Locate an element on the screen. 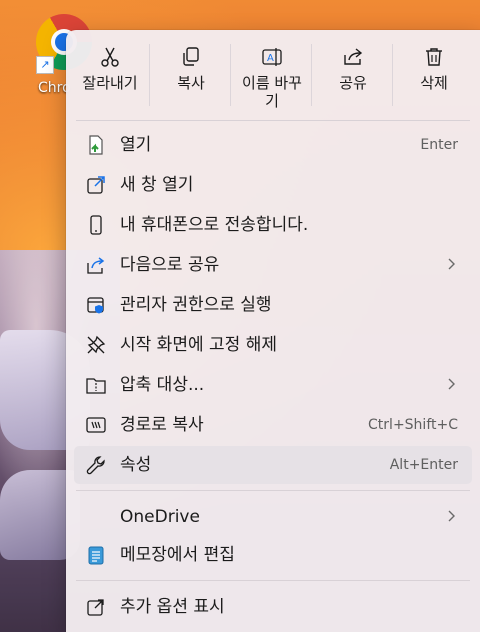 The width and height of the screenshot is (480, 632). menu-item-edit-notepad: 메모장에서 편집 is located at coordinates (273, 555).